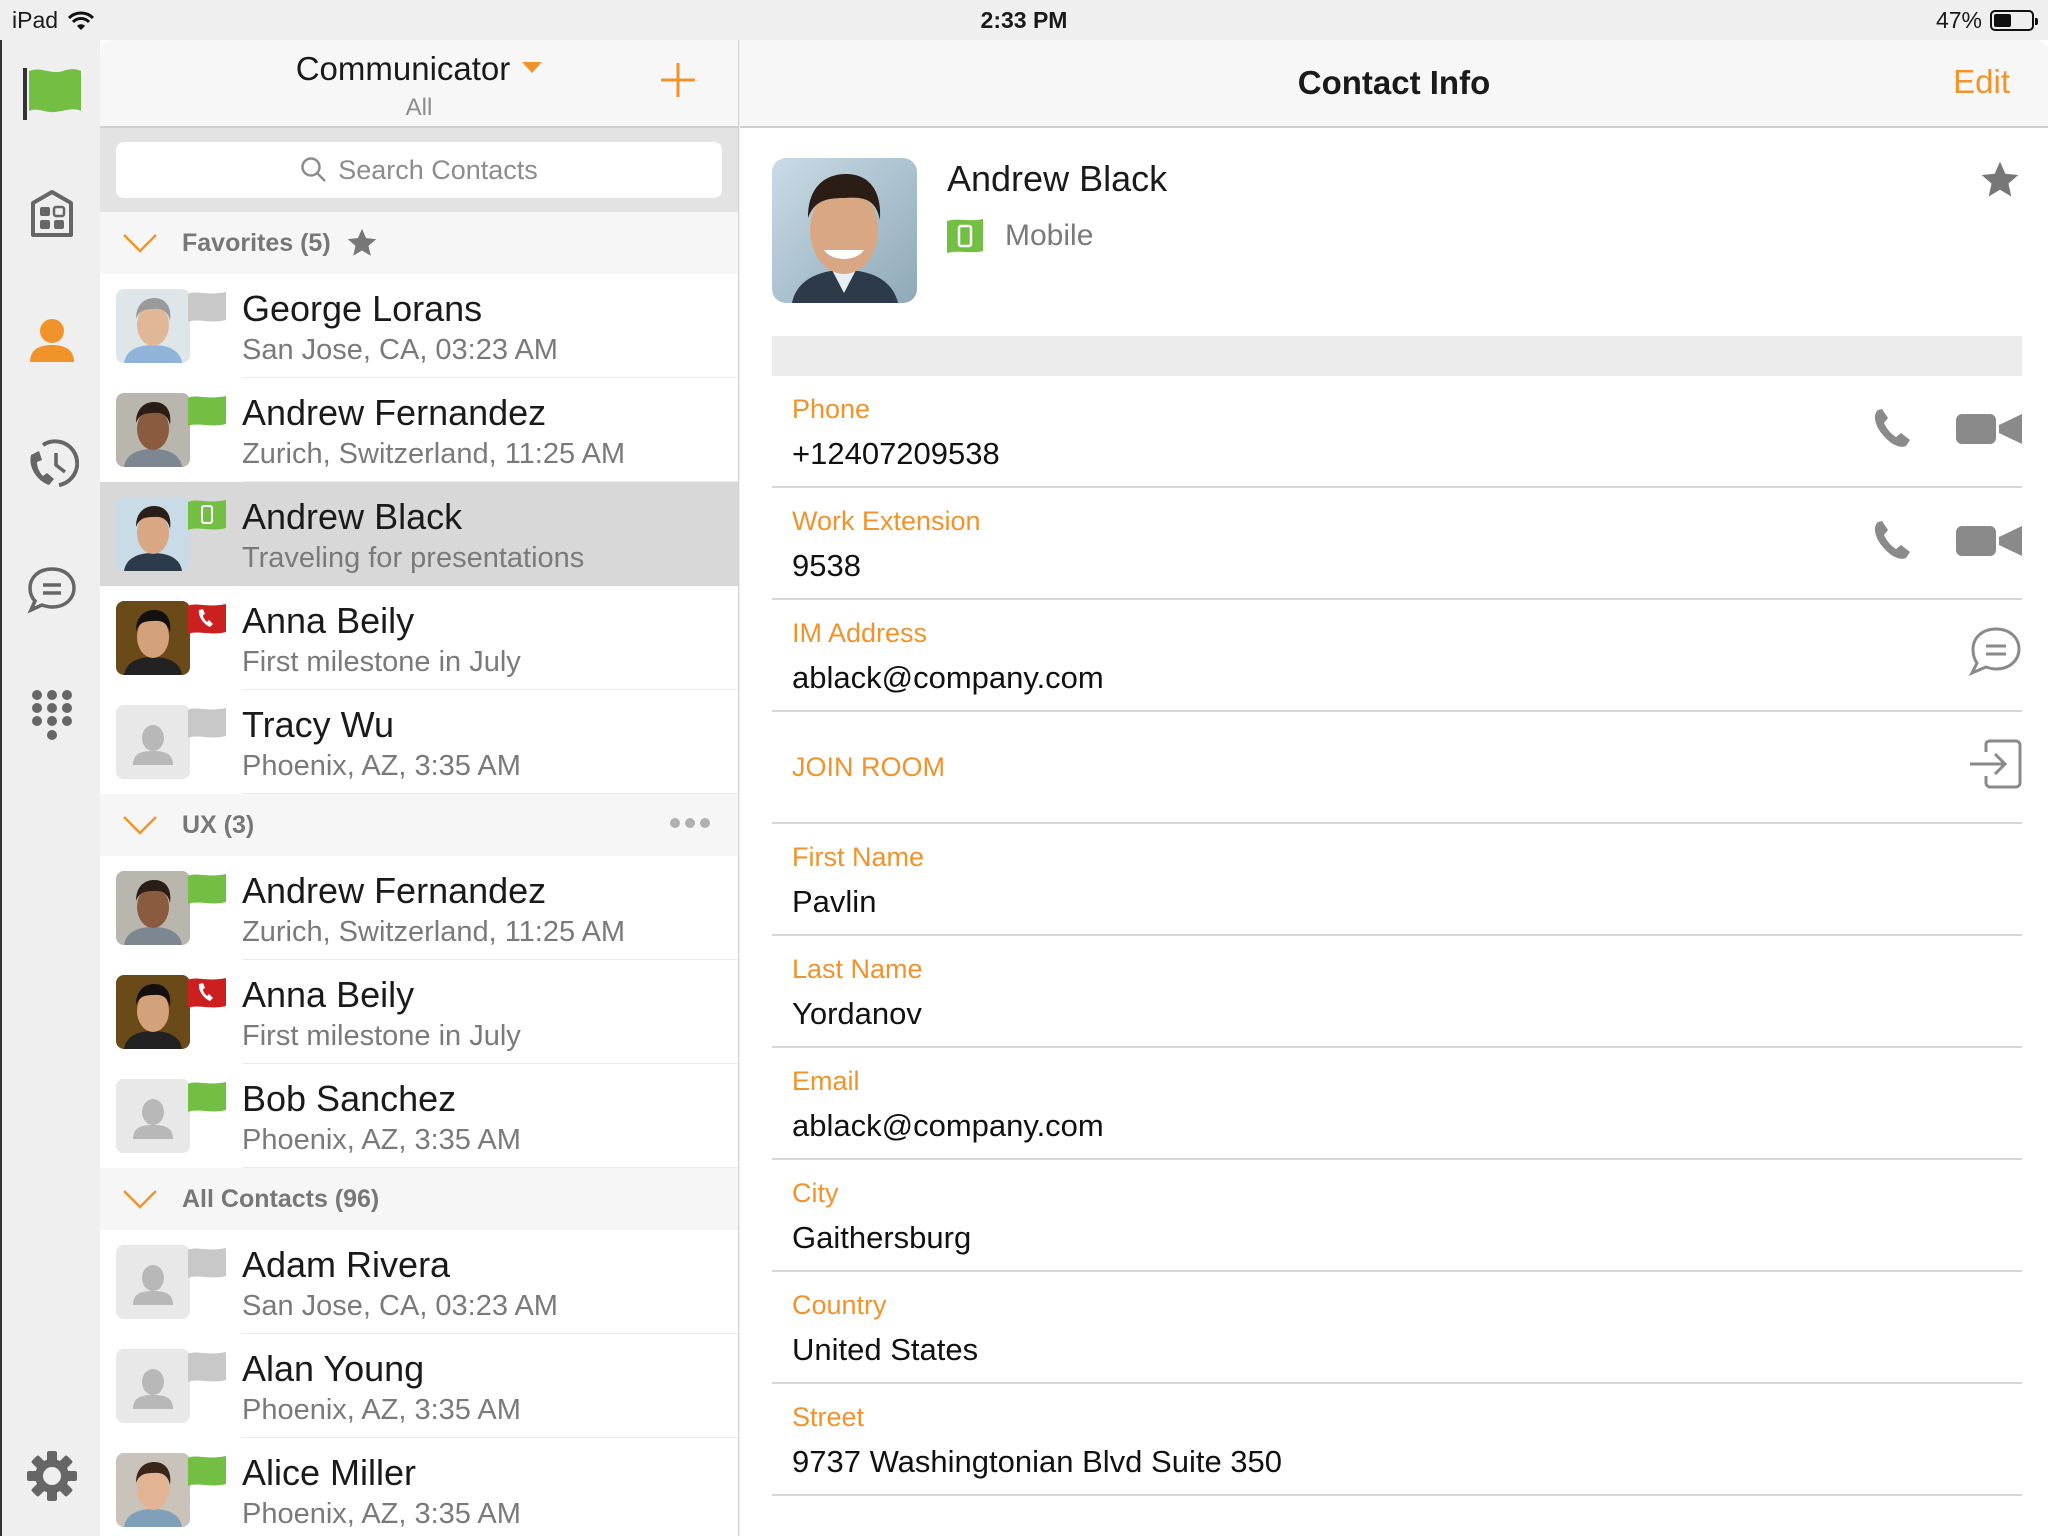 This screenshot has width=2048, height=1536. I want to click on field-actions, so click(1995, 764).